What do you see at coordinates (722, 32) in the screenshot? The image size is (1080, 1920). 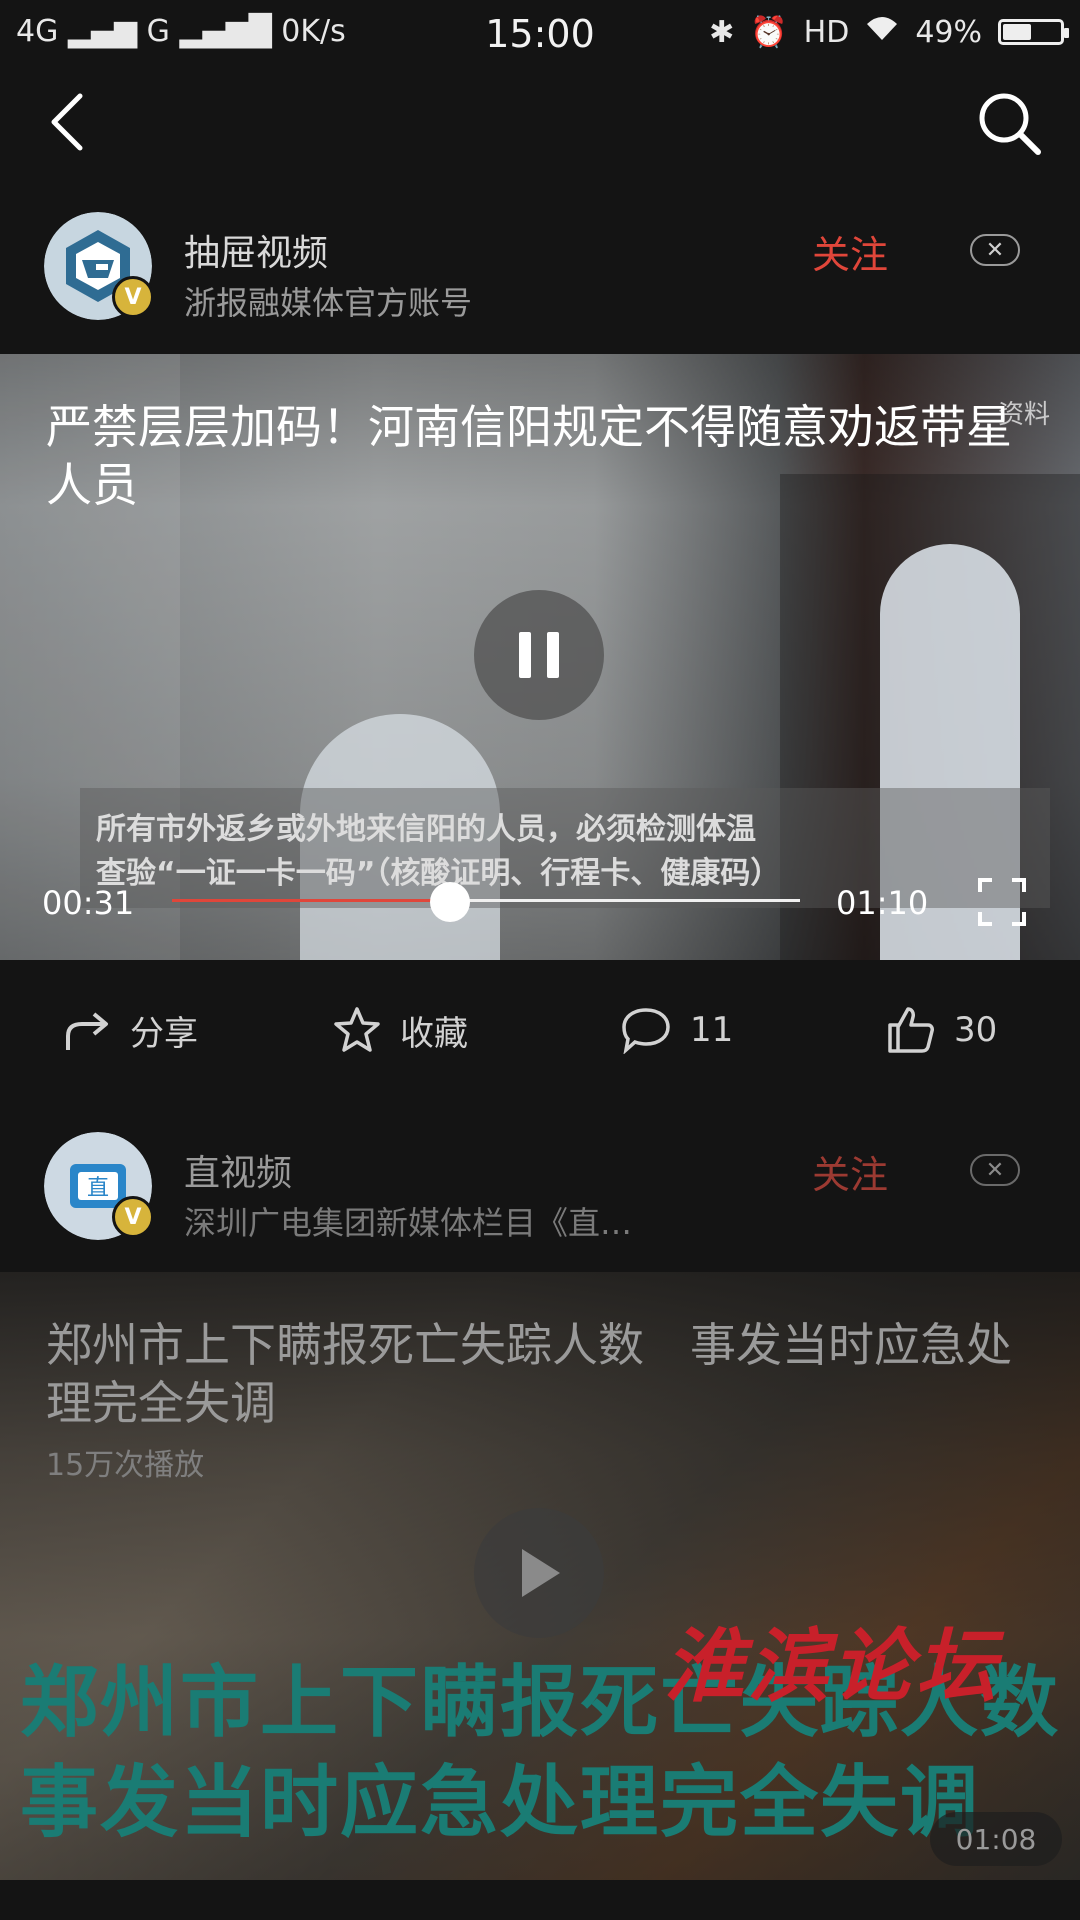 I see `bluetooth-icon: ✱` at bounding box center [722, 32].